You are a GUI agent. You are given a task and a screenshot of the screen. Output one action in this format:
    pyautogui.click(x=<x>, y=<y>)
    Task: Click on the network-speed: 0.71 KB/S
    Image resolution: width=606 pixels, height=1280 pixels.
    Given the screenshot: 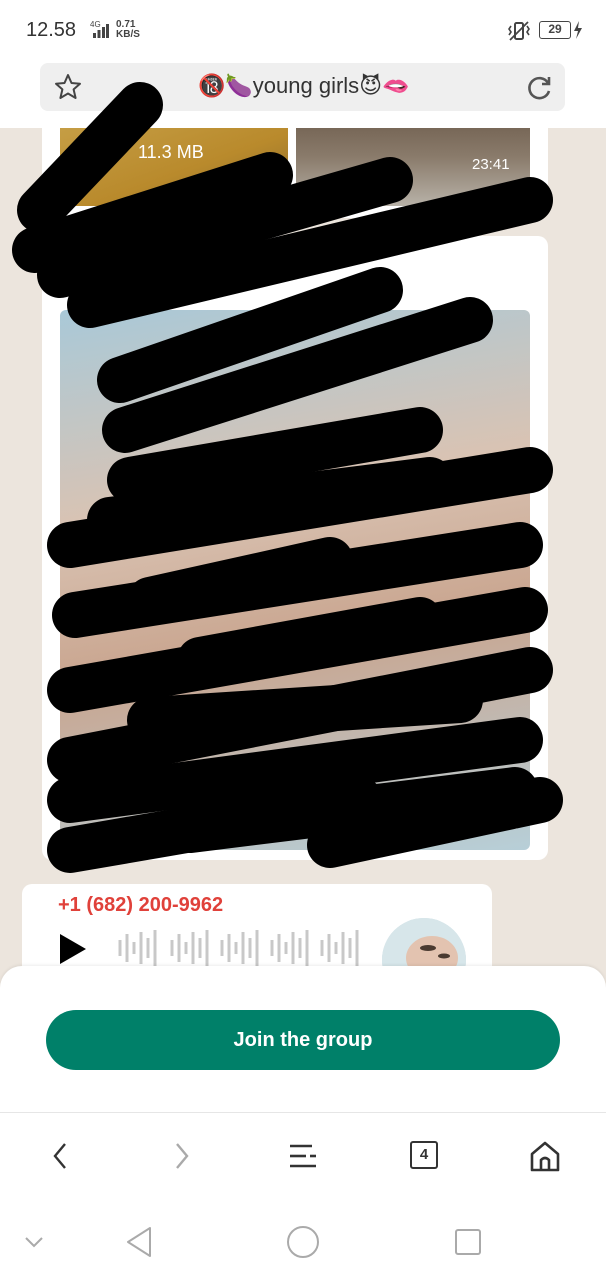 What is the action you would take?
    pyautogui.click(x=128, y=30)
    